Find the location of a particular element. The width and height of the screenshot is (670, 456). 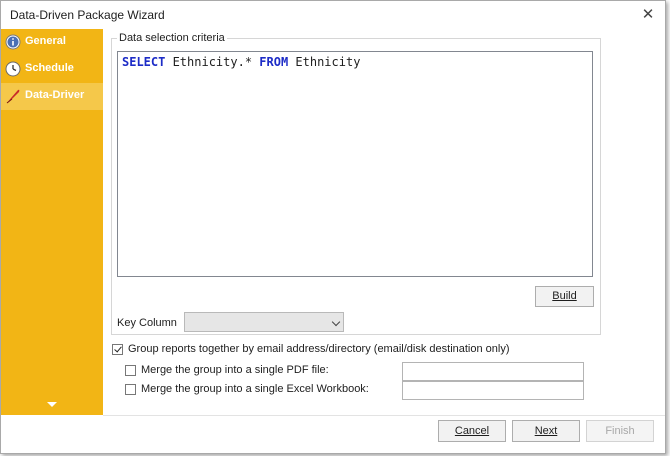

sql-text: Ethnicity is located at coordinates (324, 62).